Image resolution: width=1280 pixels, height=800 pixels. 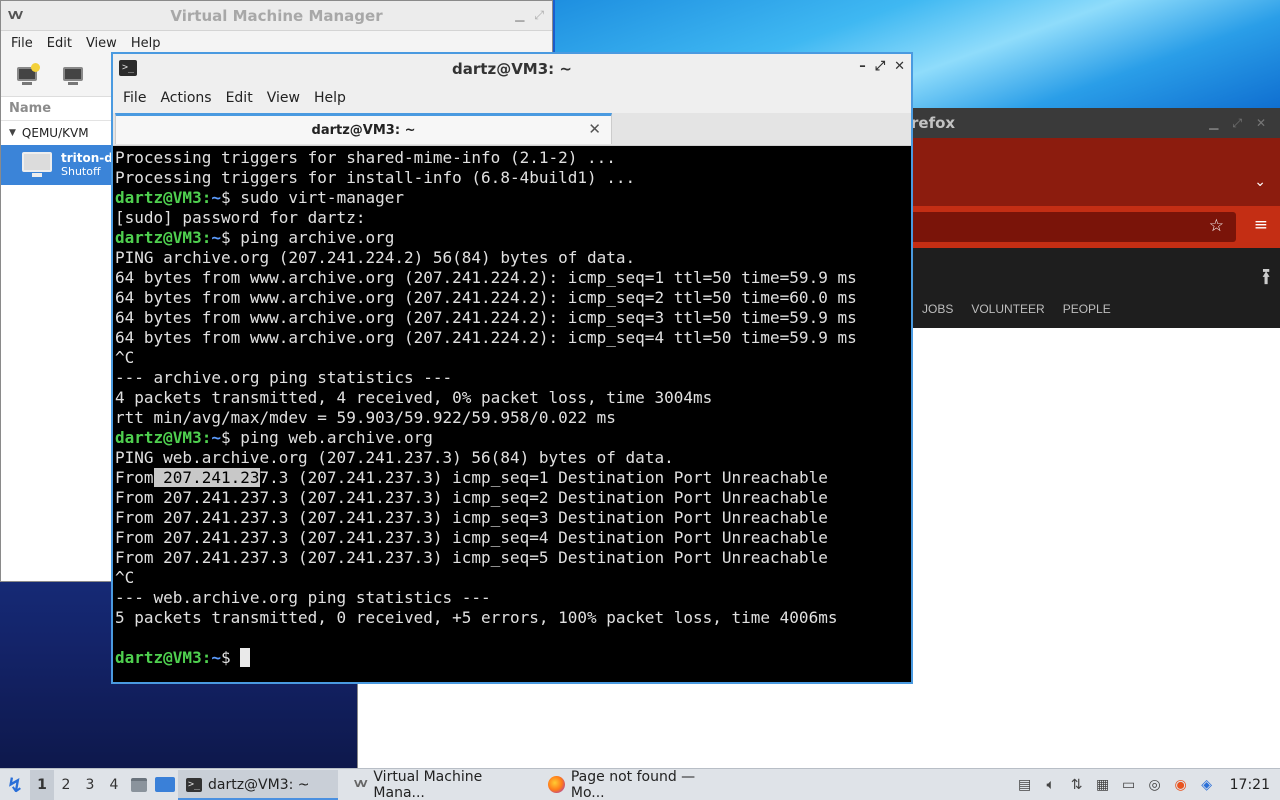 What do you see at coordinates (1155, 785) in the screenshot?
I see `update-icon: ◎` at bounding box center [1155, 785].